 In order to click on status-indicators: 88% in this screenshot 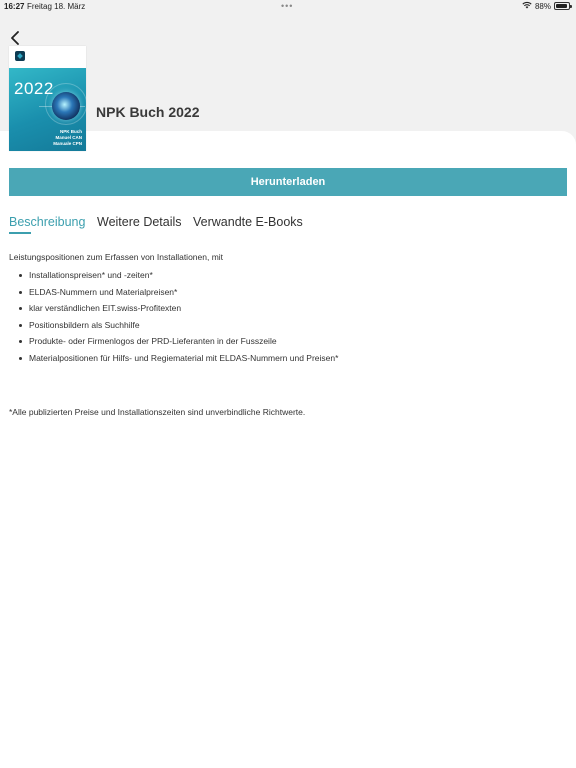, I will do `click(547, 6)`.